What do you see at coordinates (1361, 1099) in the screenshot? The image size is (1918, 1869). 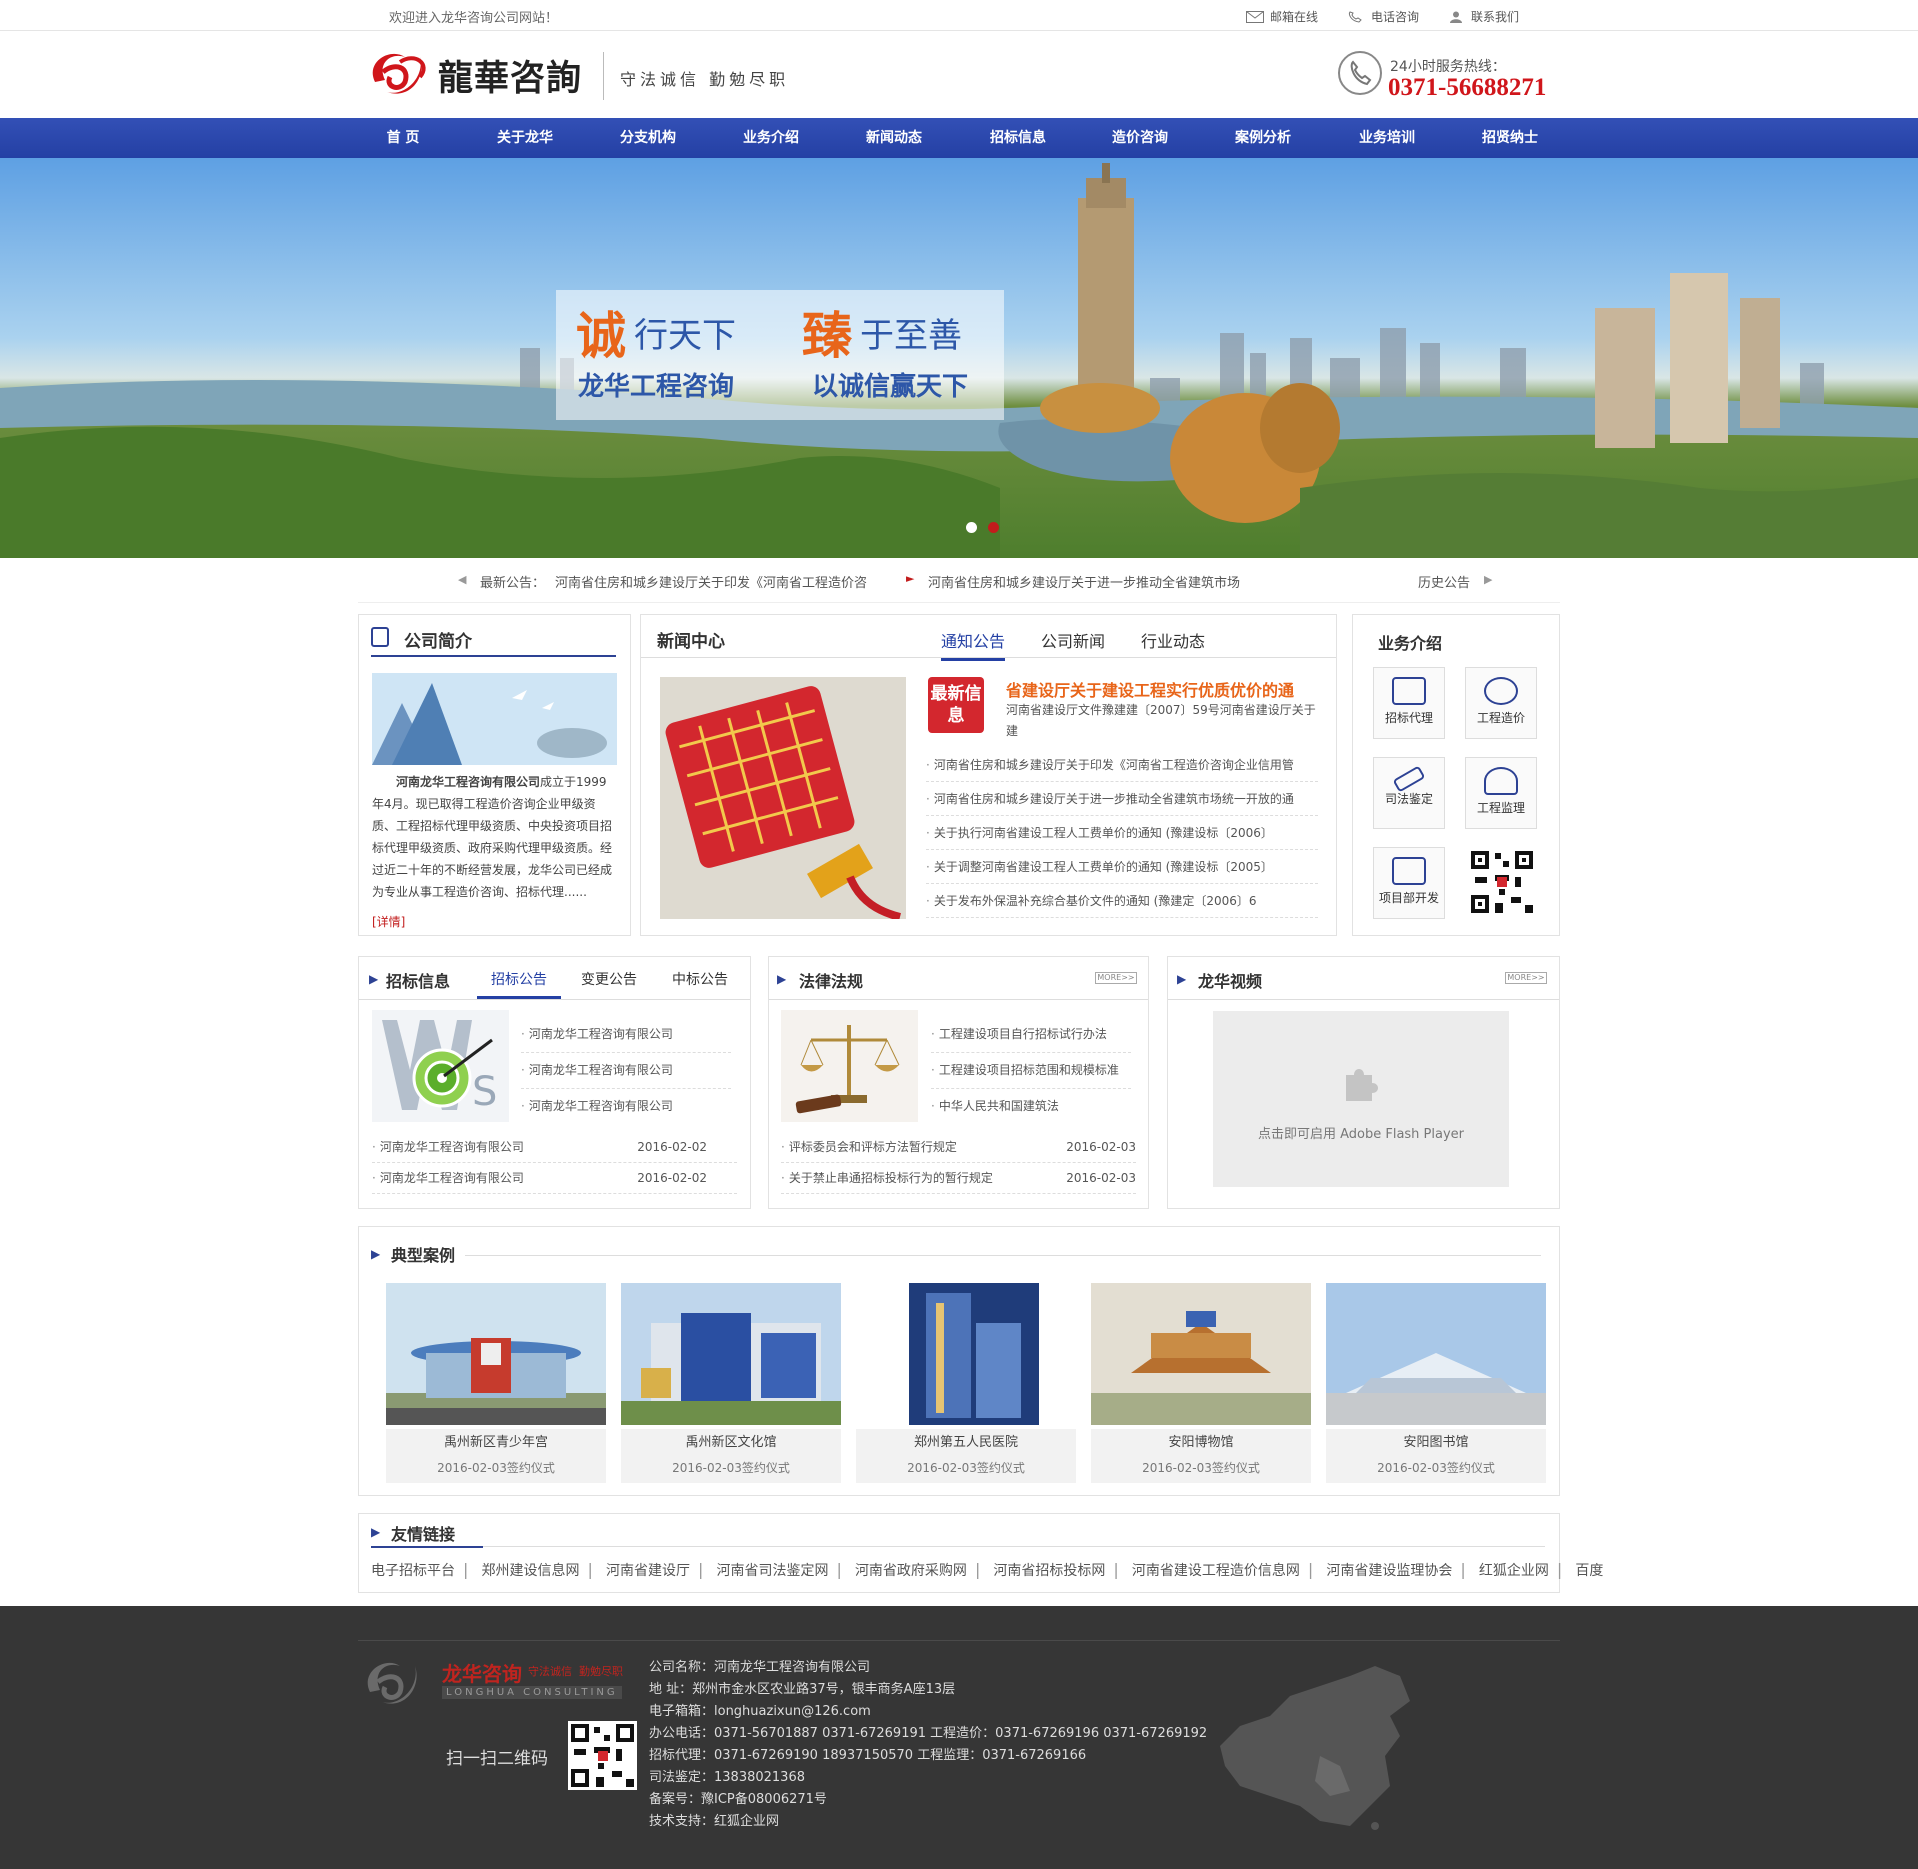 I see `flash-player-placeholder: 点击即可启用 Adobe Flash Player` at bounding box center [1361, 1099].